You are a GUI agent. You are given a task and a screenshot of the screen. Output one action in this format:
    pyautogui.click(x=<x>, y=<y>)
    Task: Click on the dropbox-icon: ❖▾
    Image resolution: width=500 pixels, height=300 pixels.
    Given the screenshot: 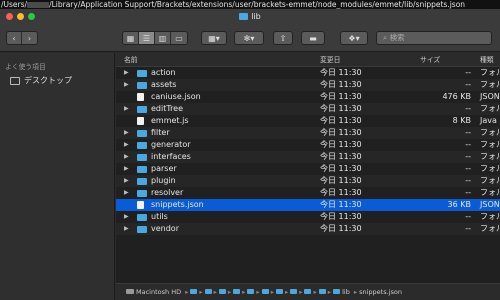 What is the action you would take?
    pyautogui.click(x=354, y=38)
    